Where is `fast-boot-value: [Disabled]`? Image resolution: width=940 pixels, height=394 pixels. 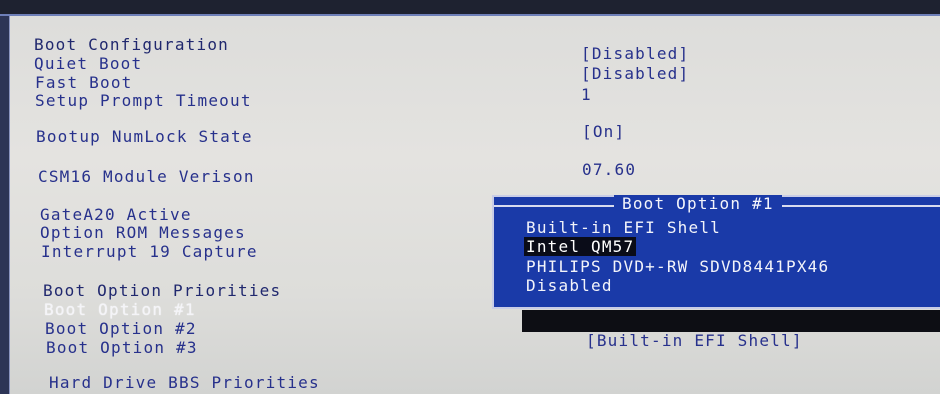
fast-boot-value: [Disabled] is located at coordinates (635, 74).